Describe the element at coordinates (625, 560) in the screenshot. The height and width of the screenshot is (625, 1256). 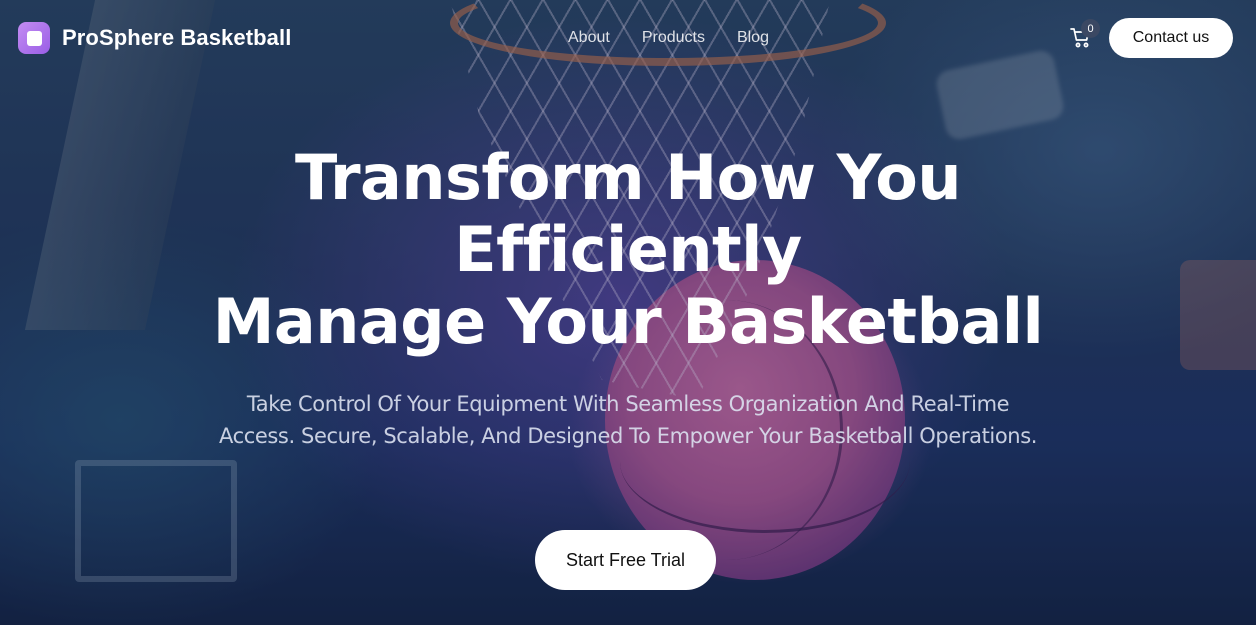
I see `start-free-trial-button: Start Free Trial` at that location.